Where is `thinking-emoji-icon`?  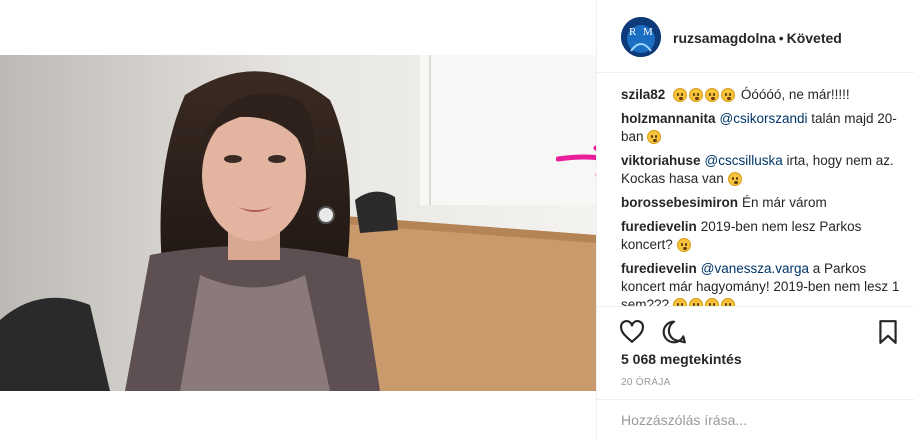
thinking-emoji-icon is located at coordinates (654, 137).